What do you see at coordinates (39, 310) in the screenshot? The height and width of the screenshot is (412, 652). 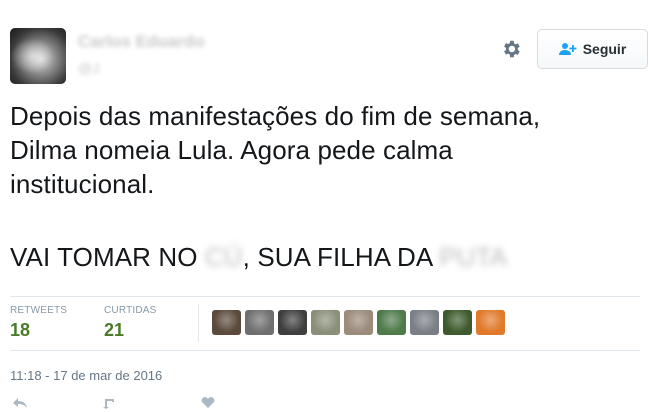 I see `retweets-label: RETWEETS` at bounding box center [39, 310].